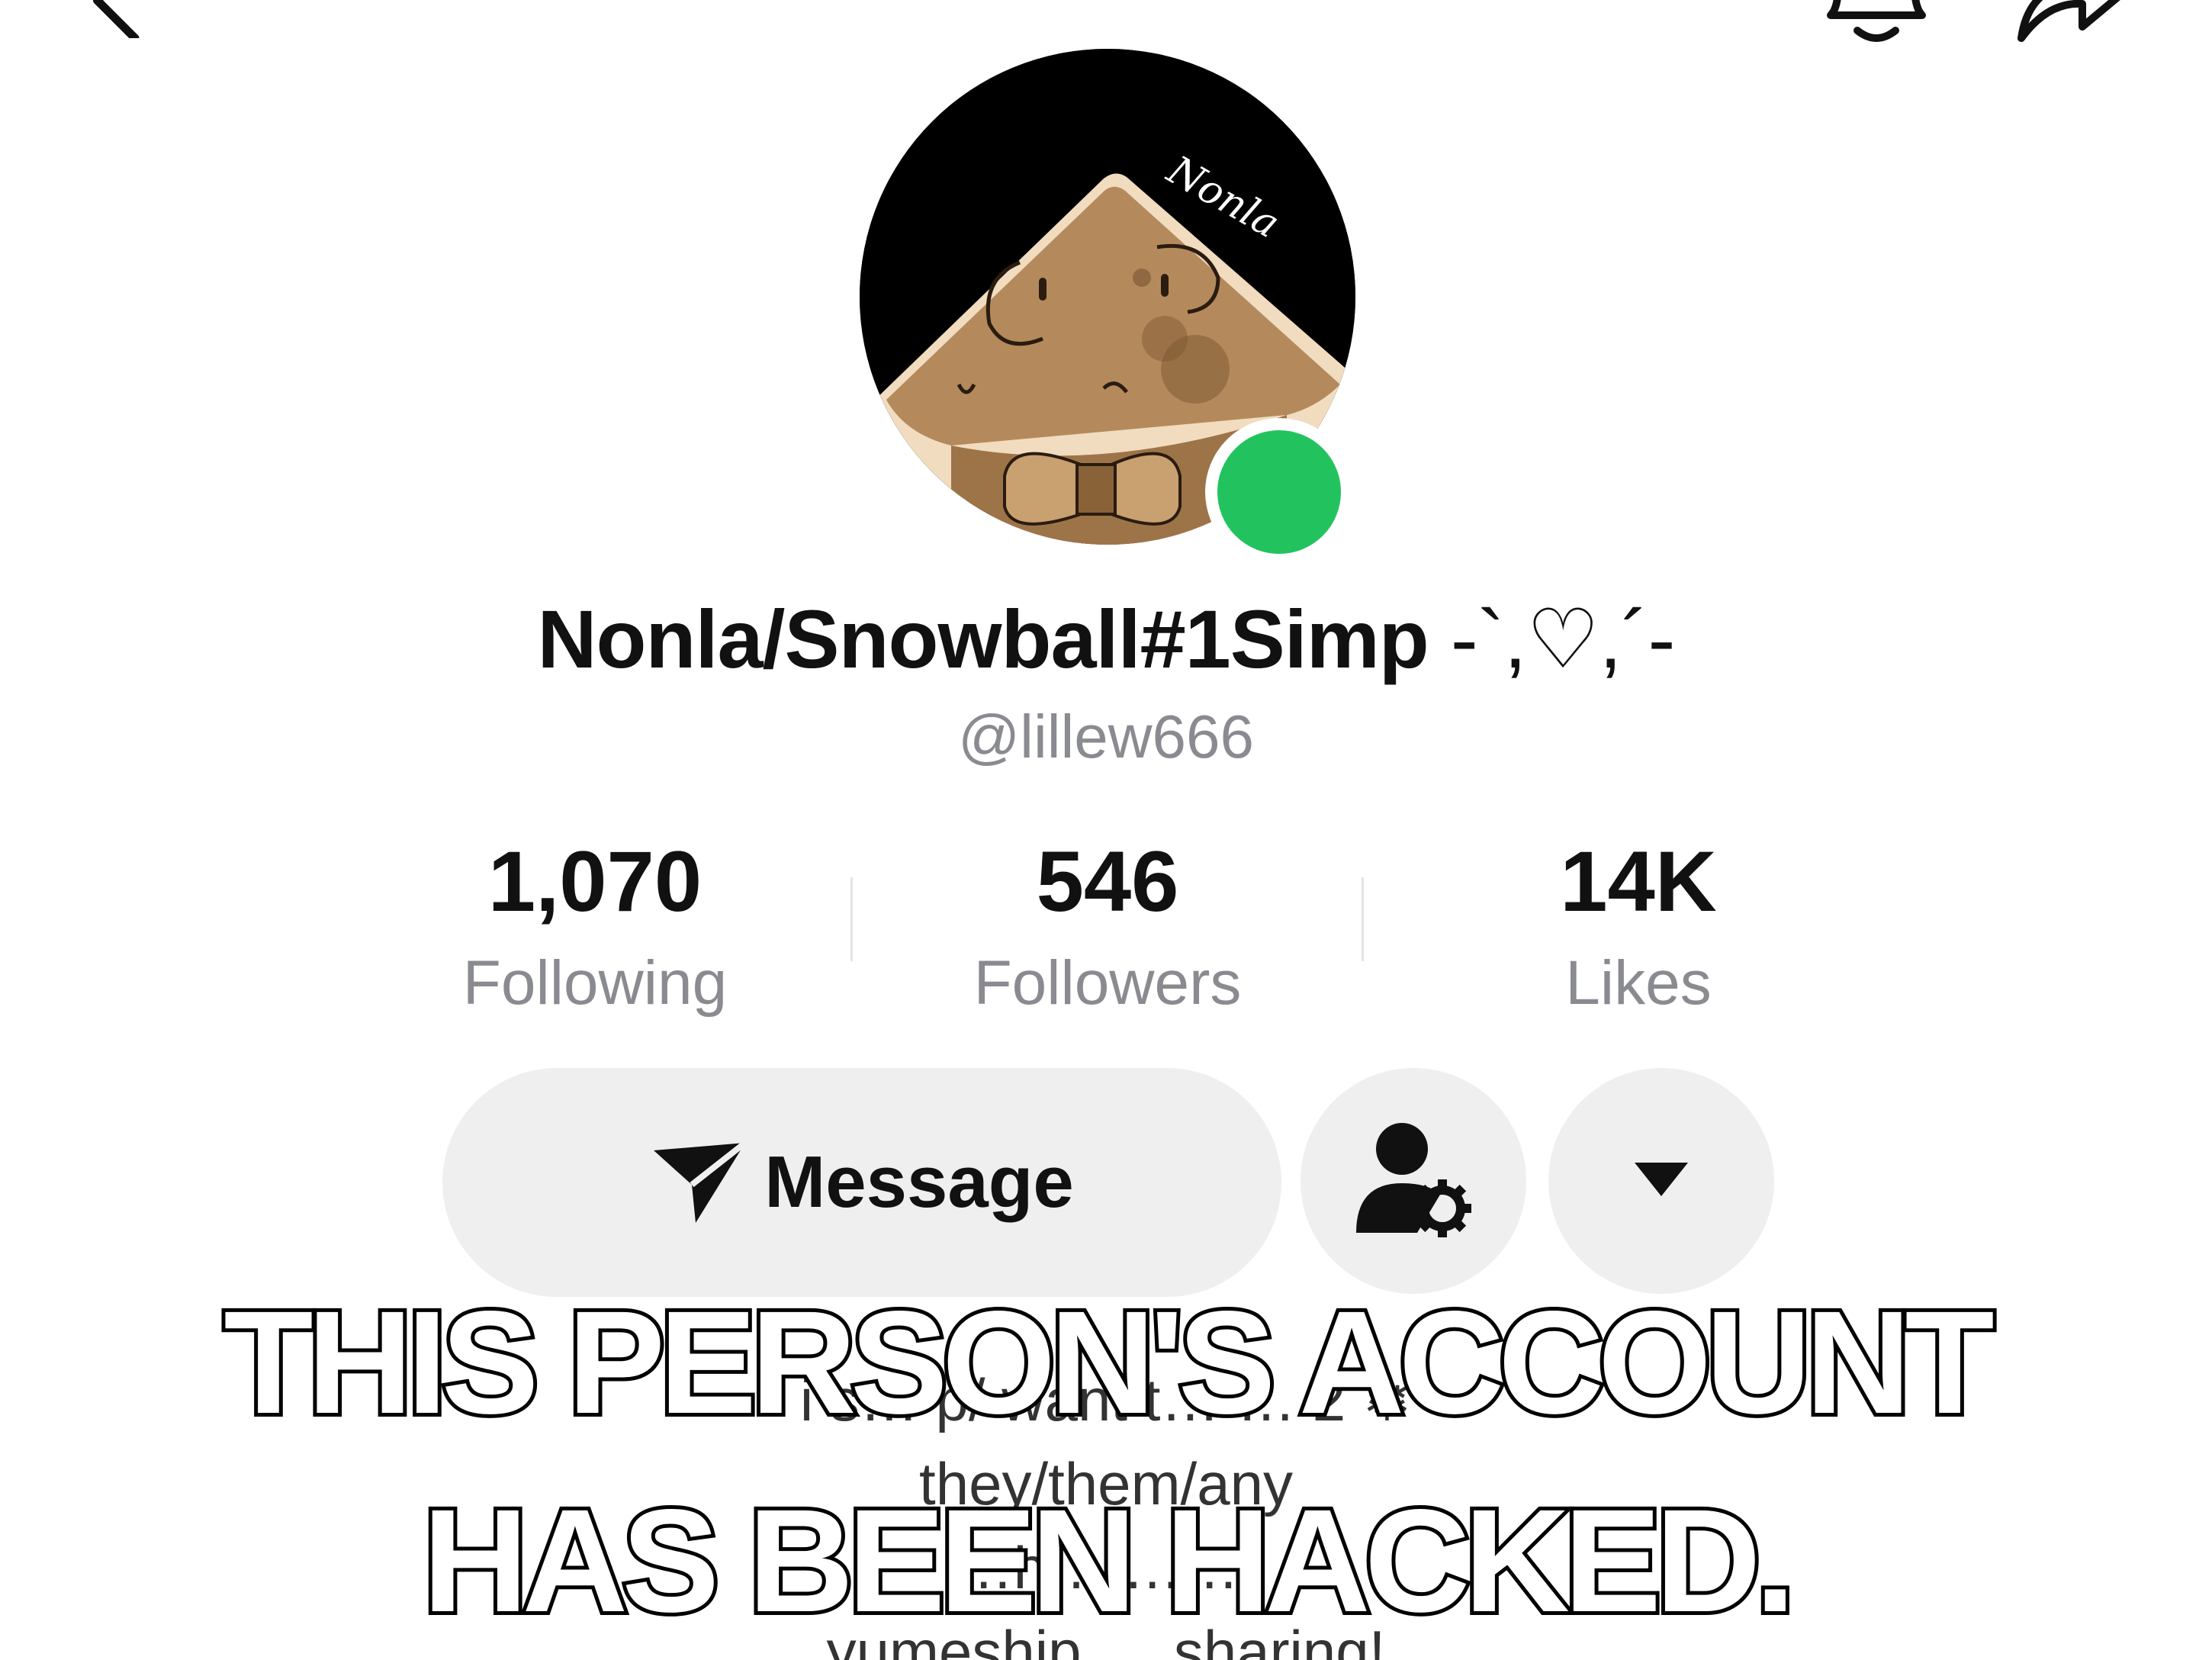 Image resolution: width=2212 pixels, height=1660 pixels. I want to click on person-gear-icon, so click(1413, 1181).